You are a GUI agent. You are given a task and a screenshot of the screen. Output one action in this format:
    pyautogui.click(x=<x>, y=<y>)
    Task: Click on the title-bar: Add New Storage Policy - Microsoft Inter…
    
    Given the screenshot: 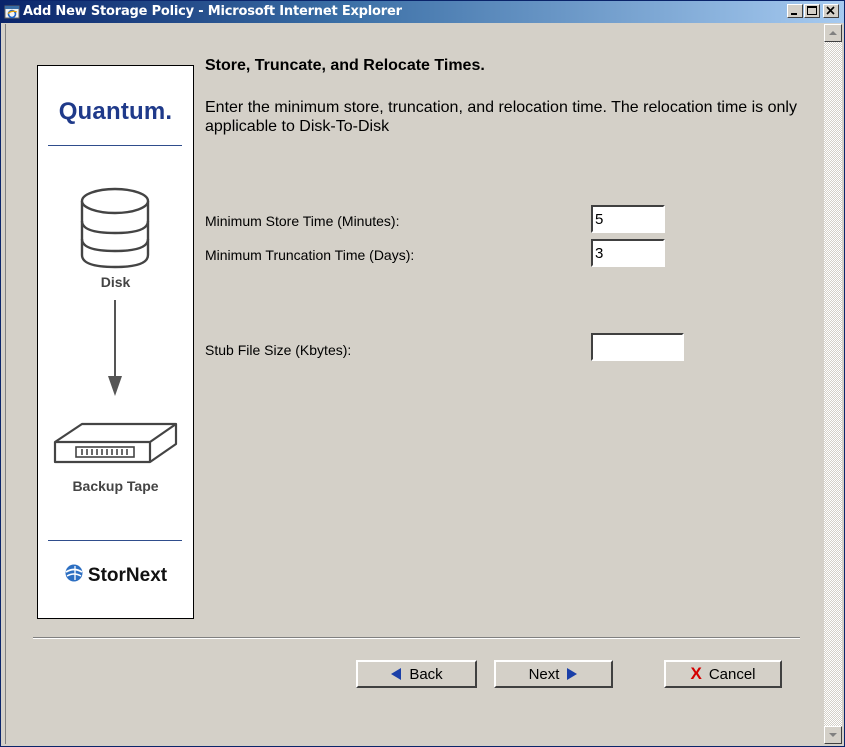 What is the action you would take?
    pyautogui.click(x=422, y=12)
    